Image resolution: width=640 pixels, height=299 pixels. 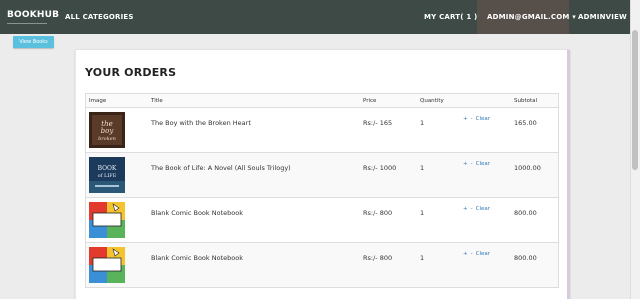 I want to click on user-email-text: ADMIN@GMAIL.COM, so click(x=528, y=17).